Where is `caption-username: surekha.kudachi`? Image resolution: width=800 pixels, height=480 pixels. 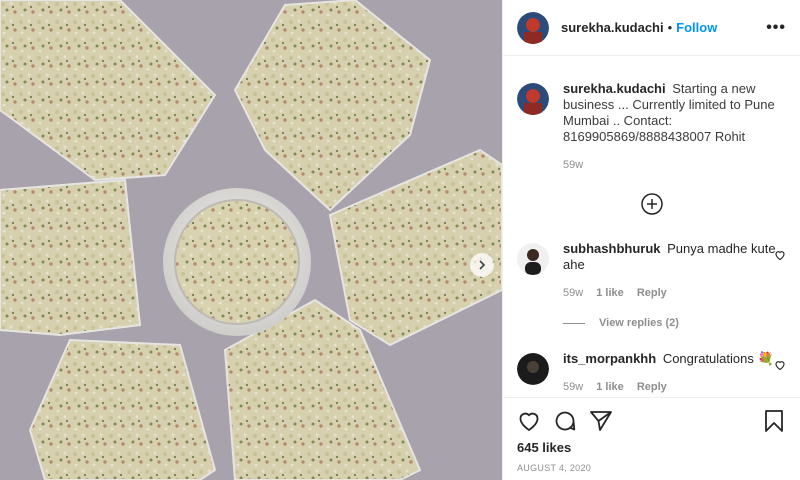
caption-username: surekha.kudachi is located at coordinates (614, 88).